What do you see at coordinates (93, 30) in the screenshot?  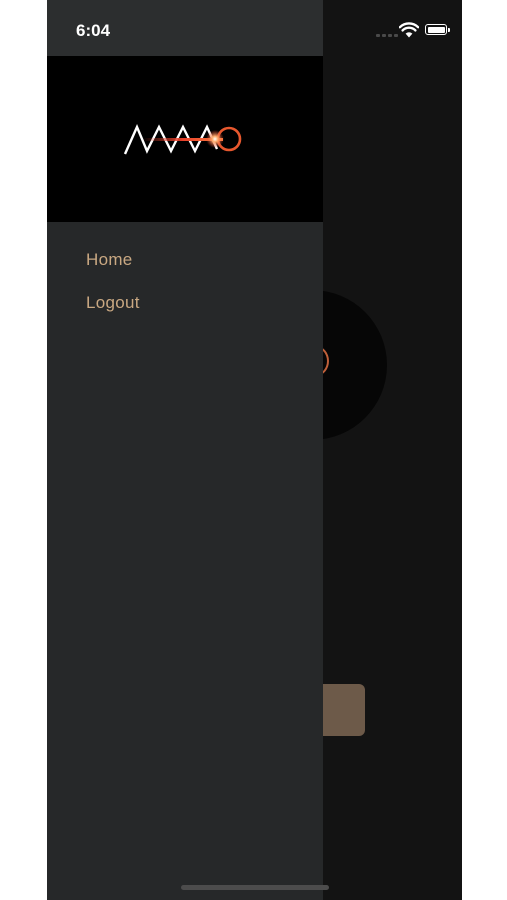 I see `status-time: 6:04` at bounding box center [93, 30].